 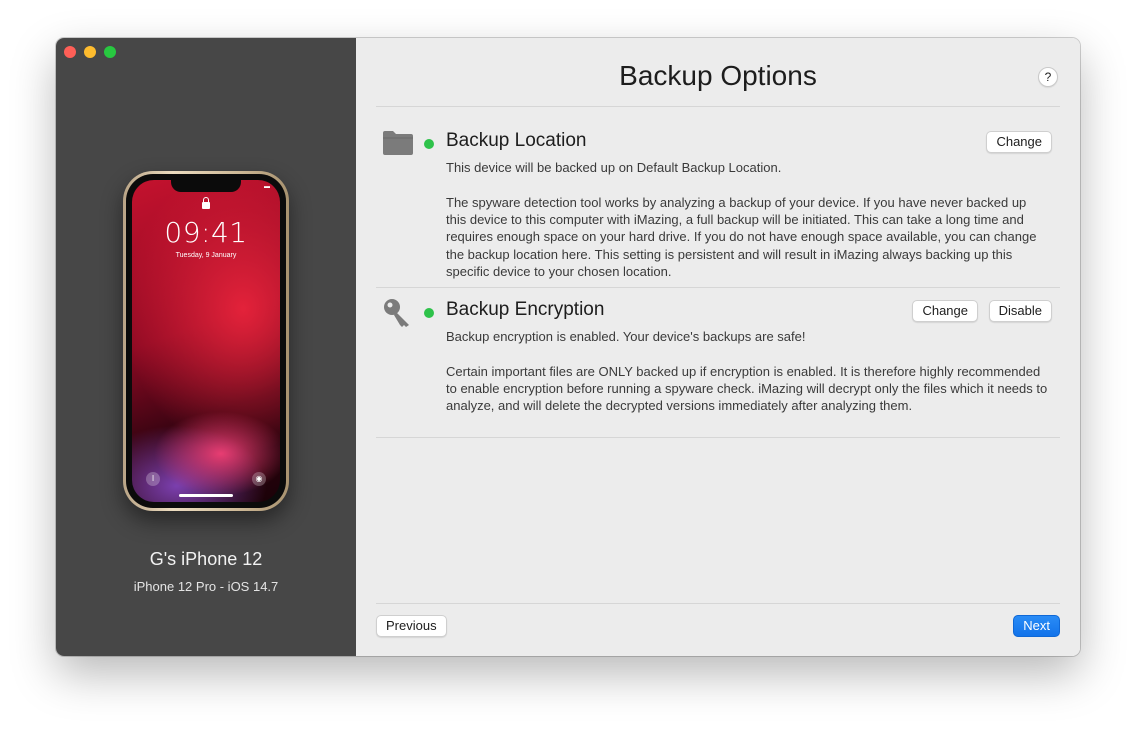 I want to click on lock-screen-time: 09:41, so click(x=206, y=232).